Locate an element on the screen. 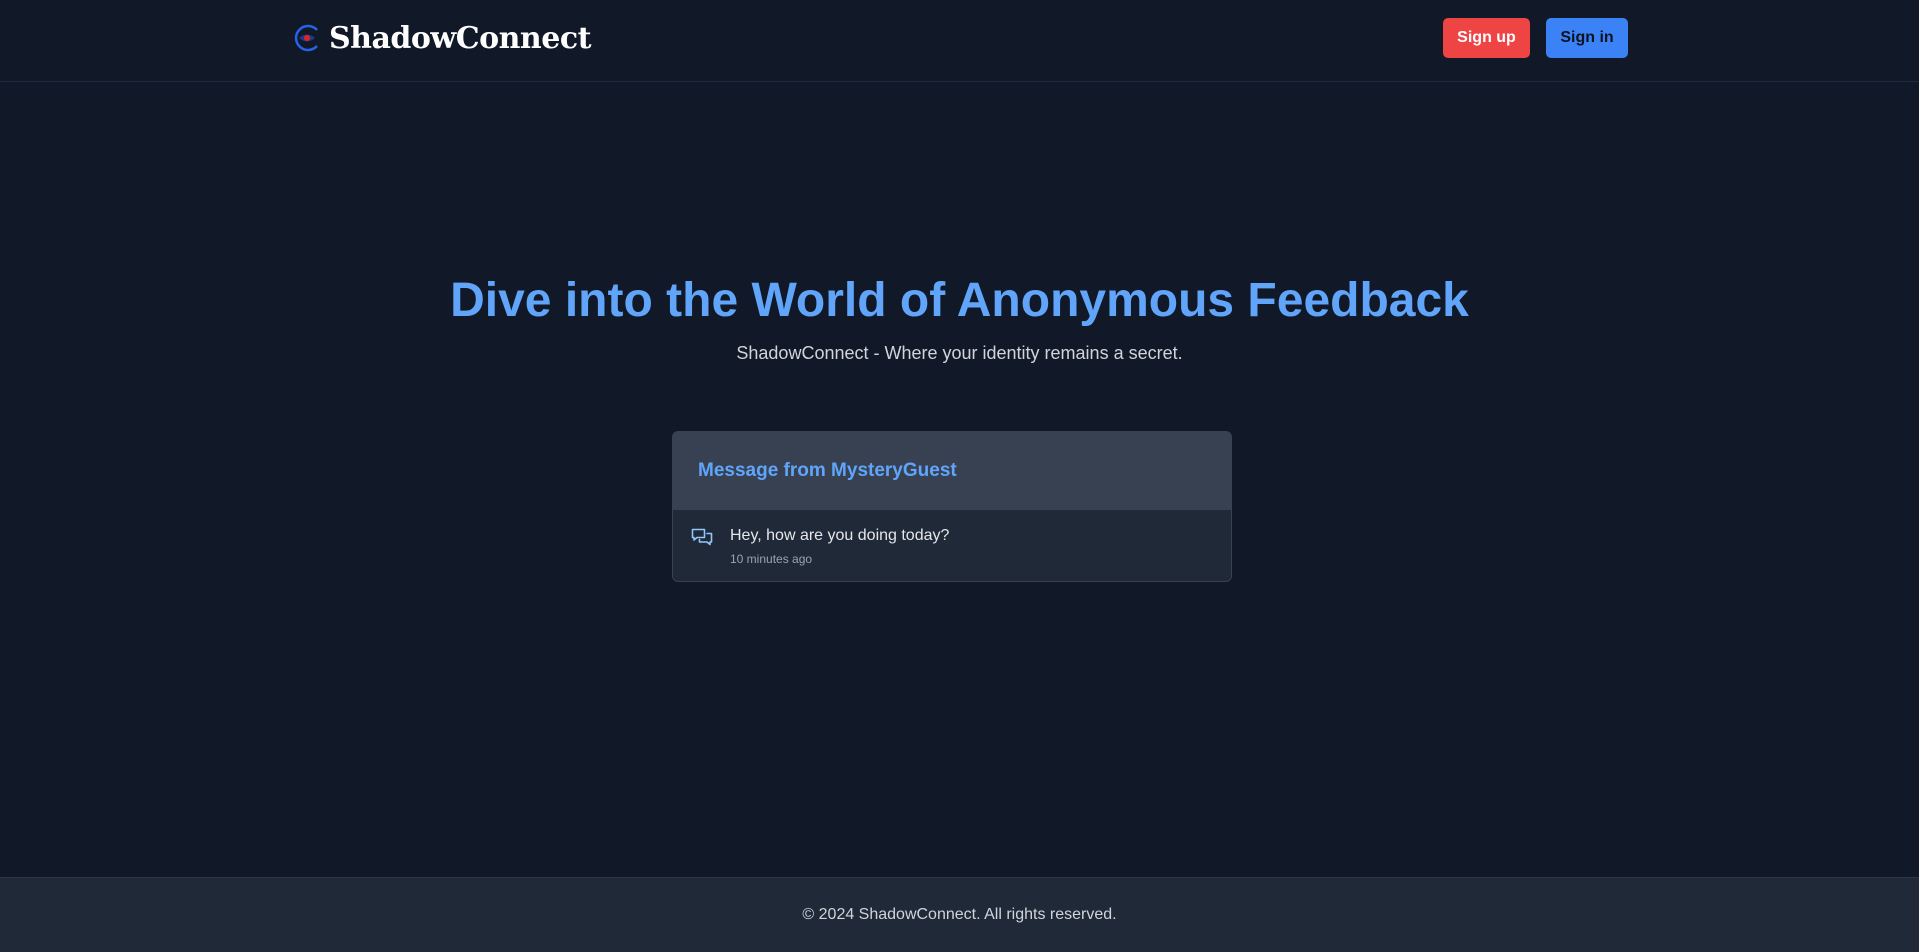 Image resolution: width=1919 pixels, height=952 pixels. sign-up-button: Sign up is located at coordinates (1486, 38).